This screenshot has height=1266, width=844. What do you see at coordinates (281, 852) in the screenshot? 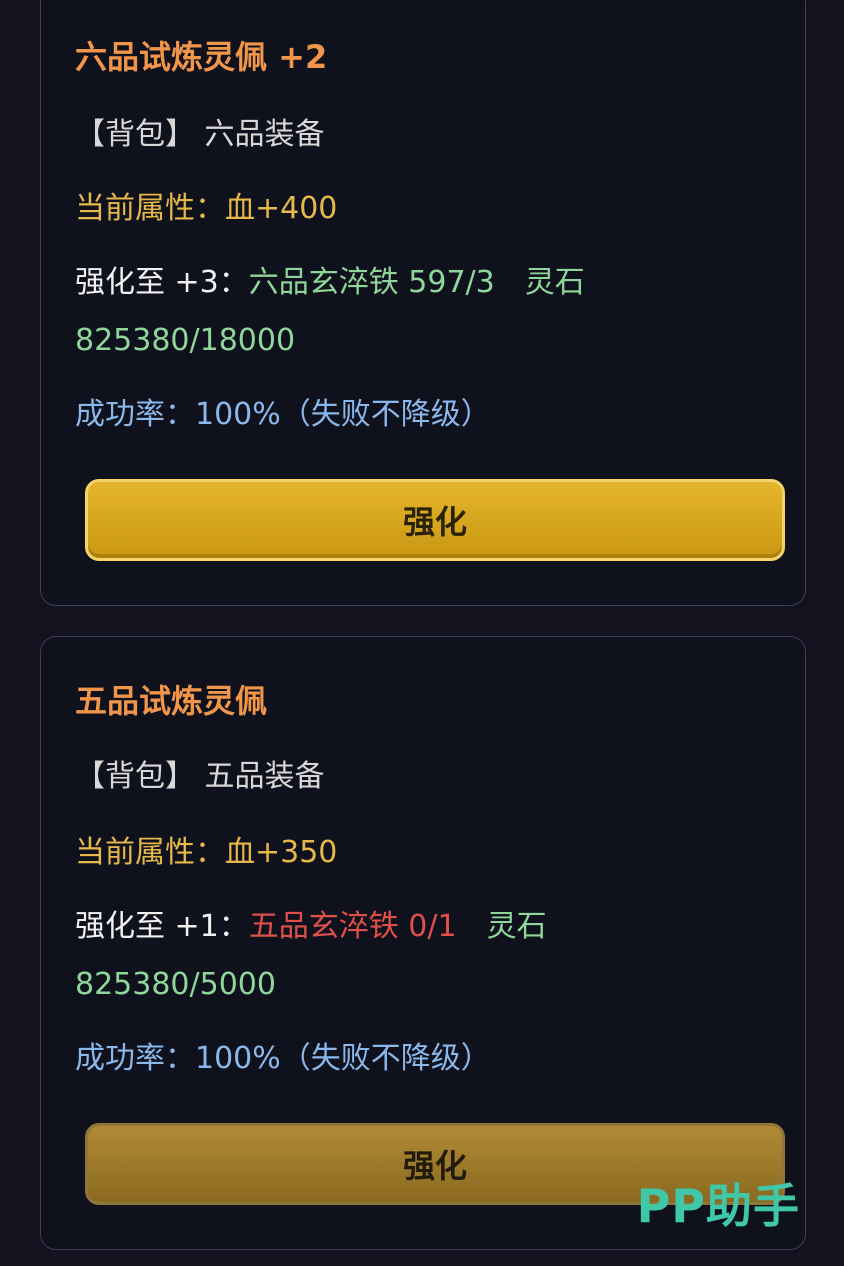
I see `attr-value: 血+350` at bounding box center [281, 852].